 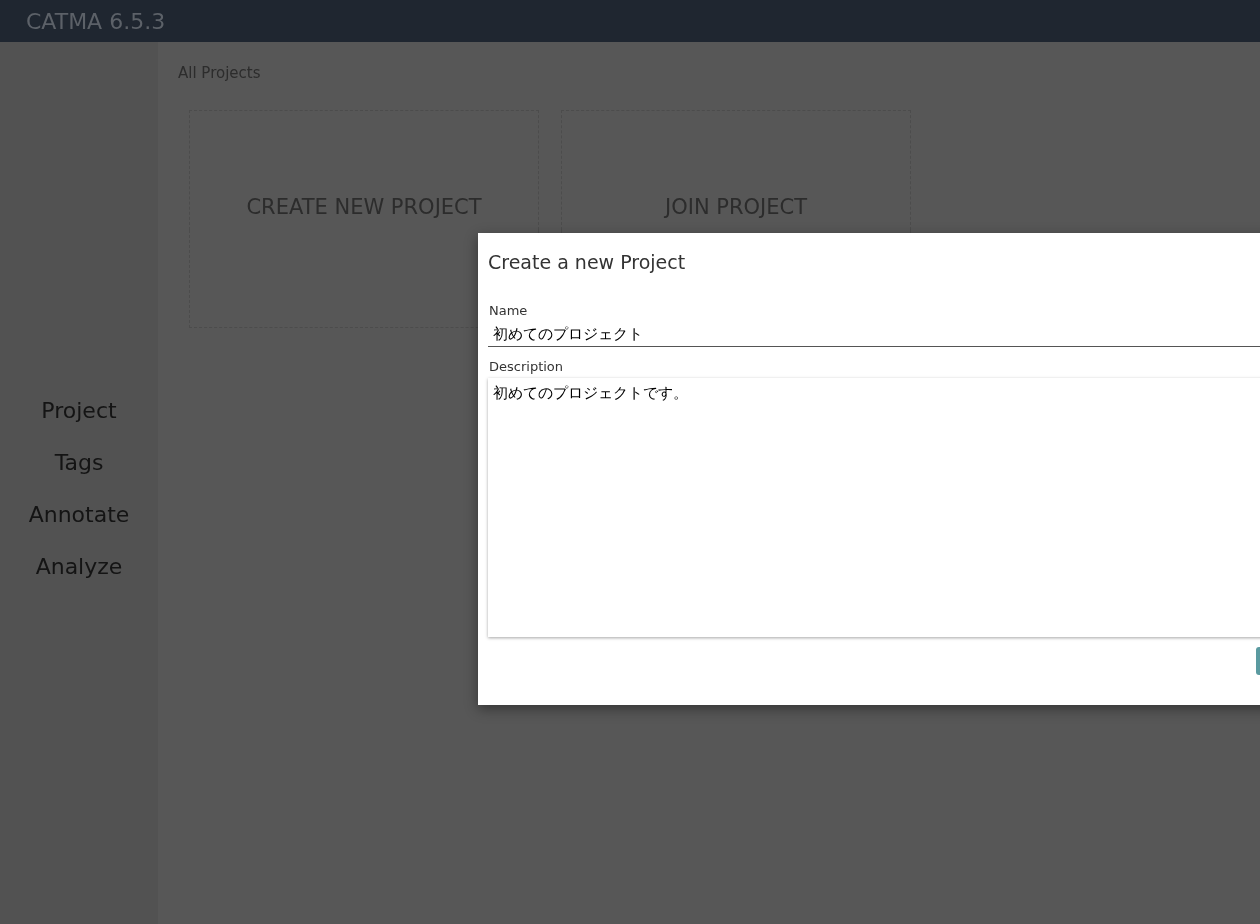 What do you see at coordinates (587, 262) in the screenshot?
I see `dialog-title: Create a new Project` at bounding box center [587, 262].